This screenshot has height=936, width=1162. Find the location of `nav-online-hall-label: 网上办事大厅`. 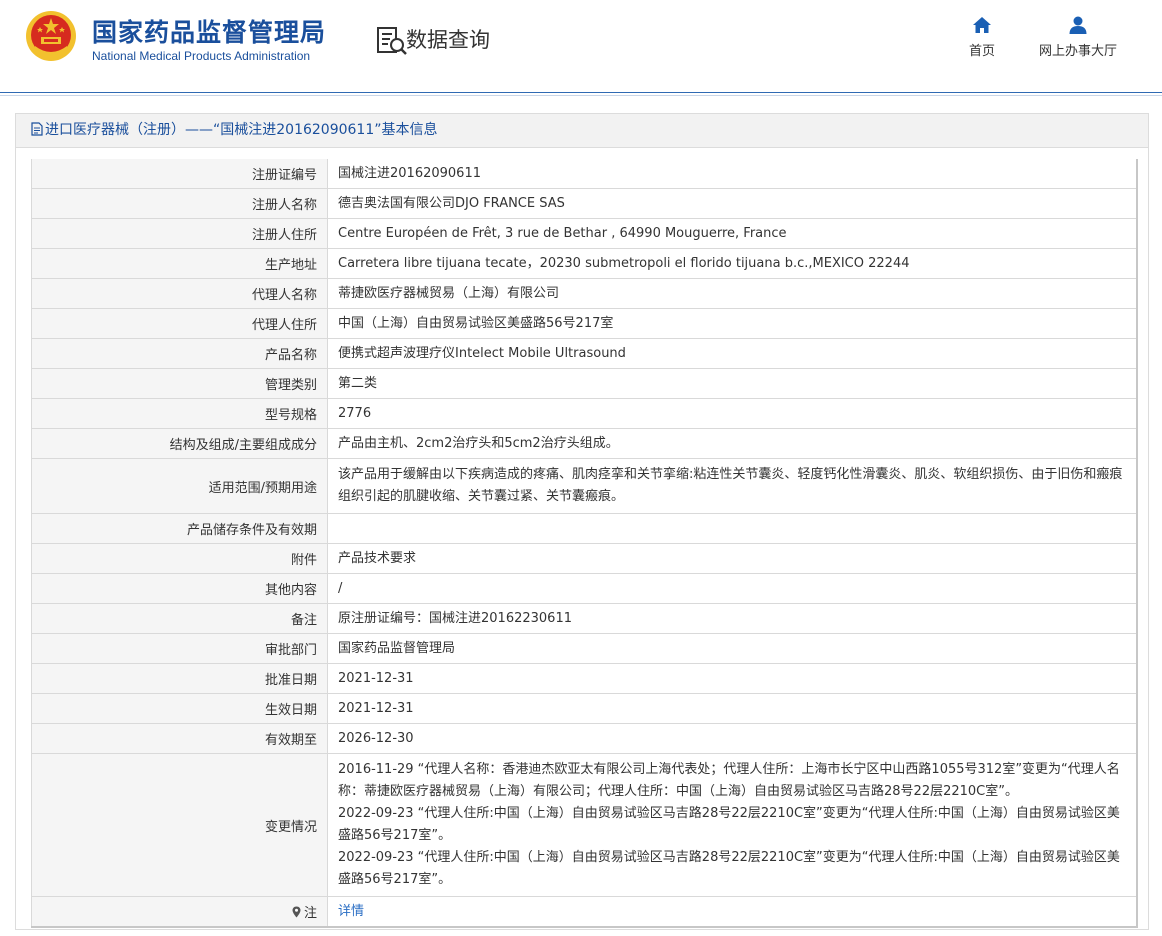

nav-online-hall-label: 网上办事大厅 is located at coordinates (1077, 51).